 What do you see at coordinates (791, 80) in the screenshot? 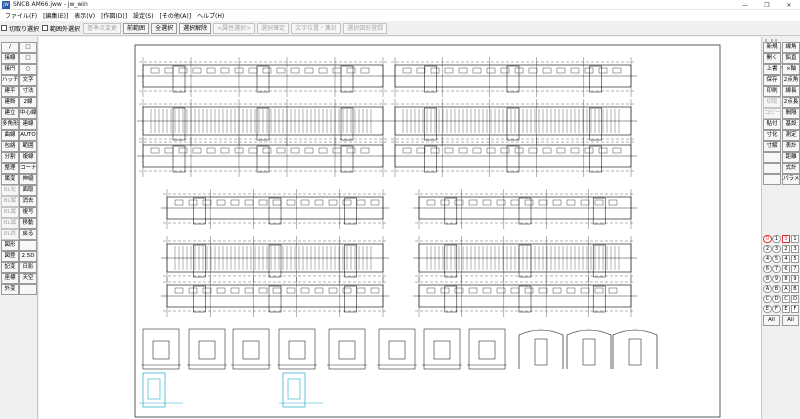
I see `right-tool-button-7: 2点角` at bounding box center [791, 80].